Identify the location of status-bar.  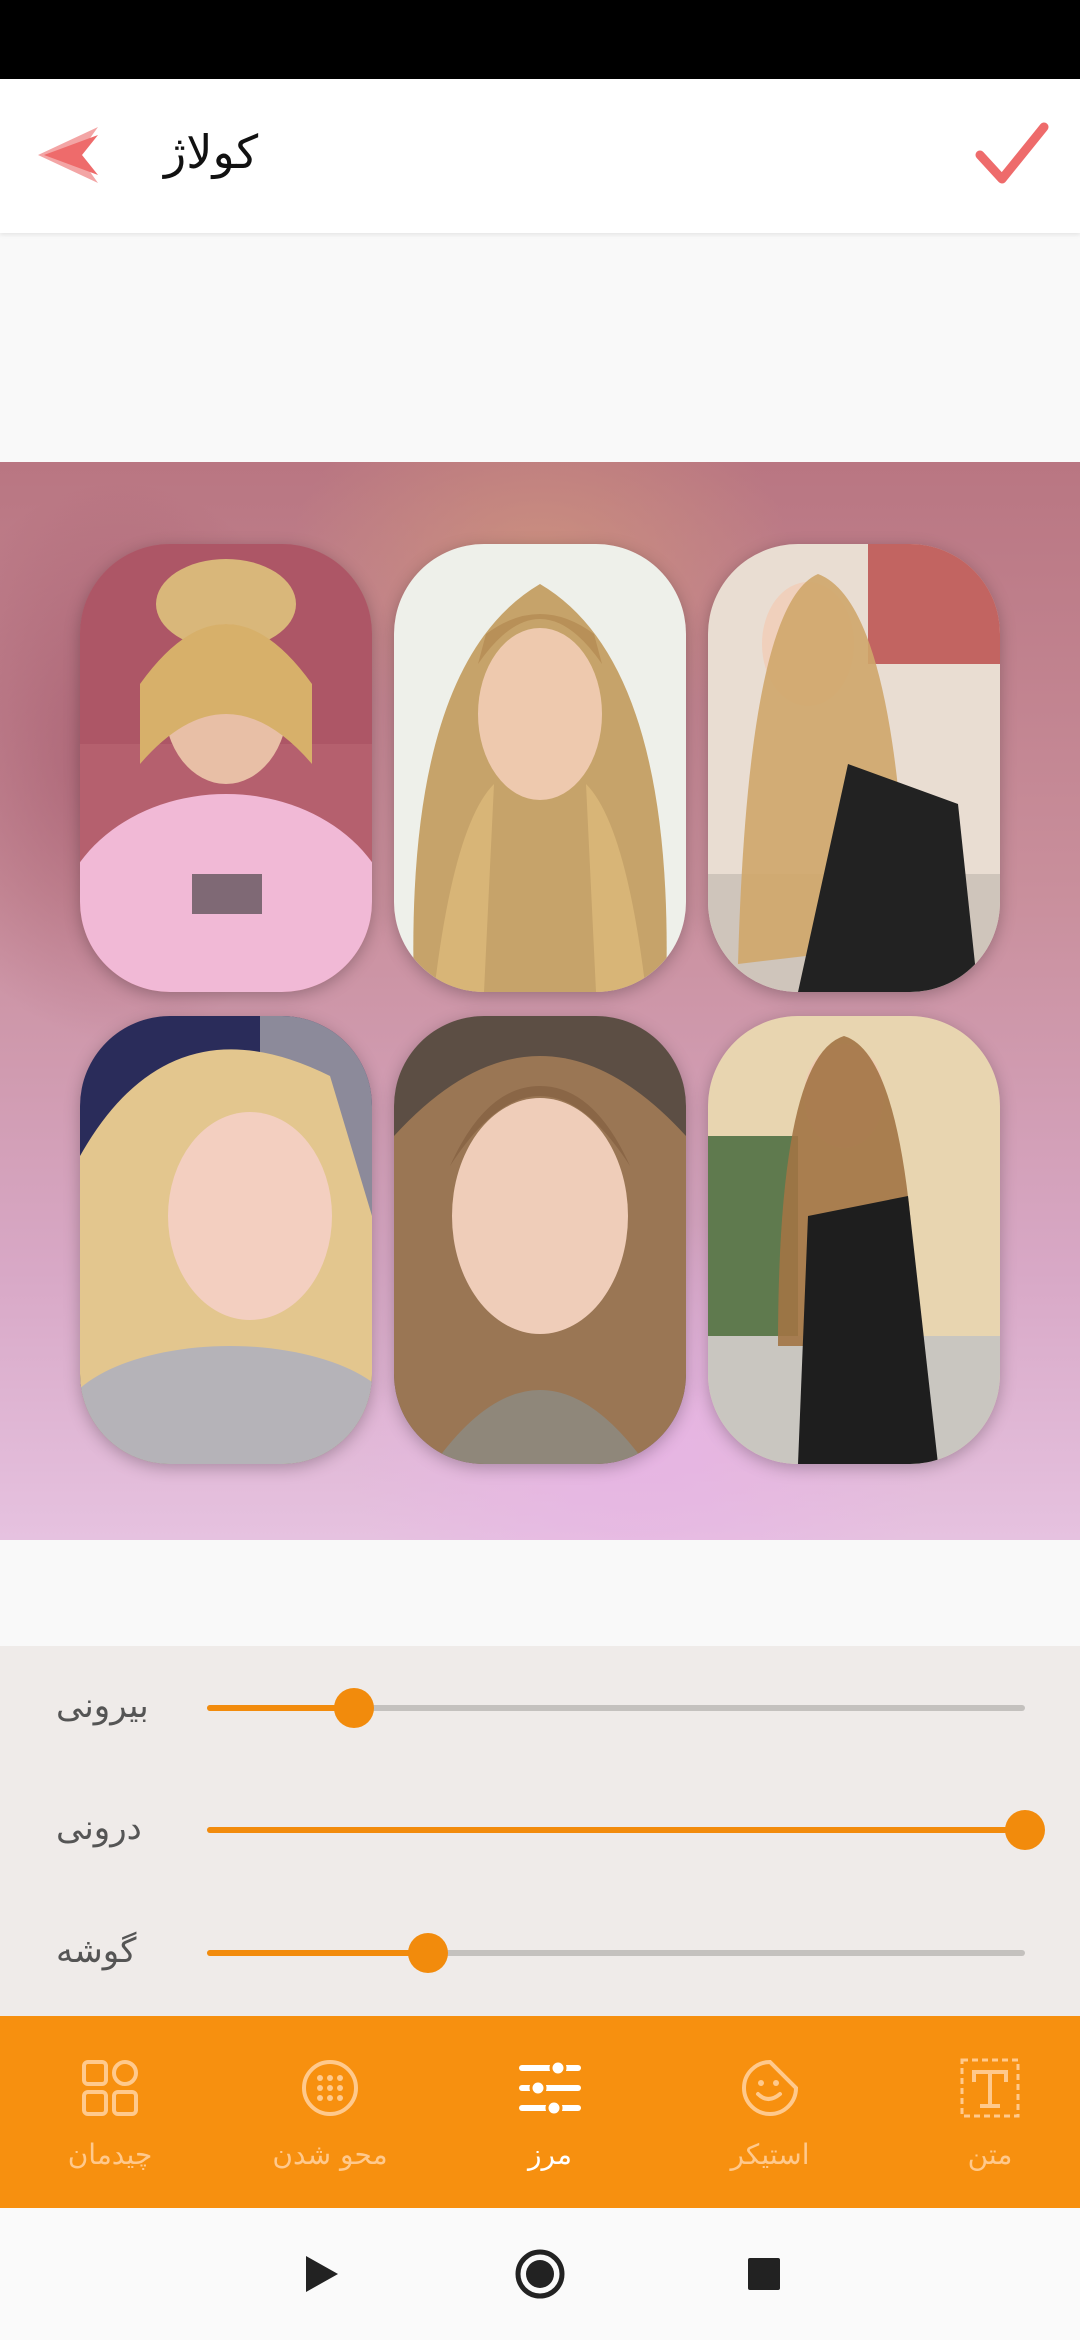
(540, 39).